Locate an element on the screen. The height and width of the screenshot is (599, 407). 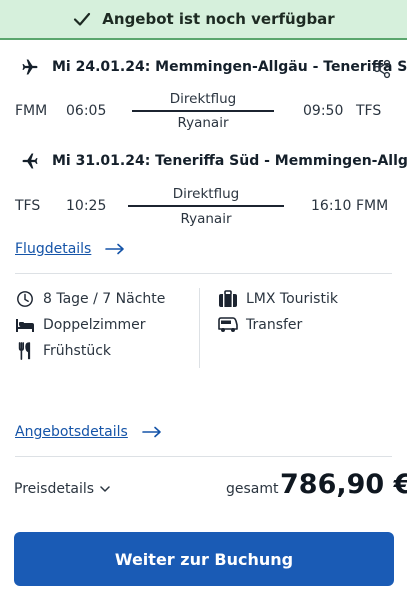
inbound-flight-row: TFS 10:25 Direktflug Ryanair 16:10 FMM is located at coordinates (203, 205).